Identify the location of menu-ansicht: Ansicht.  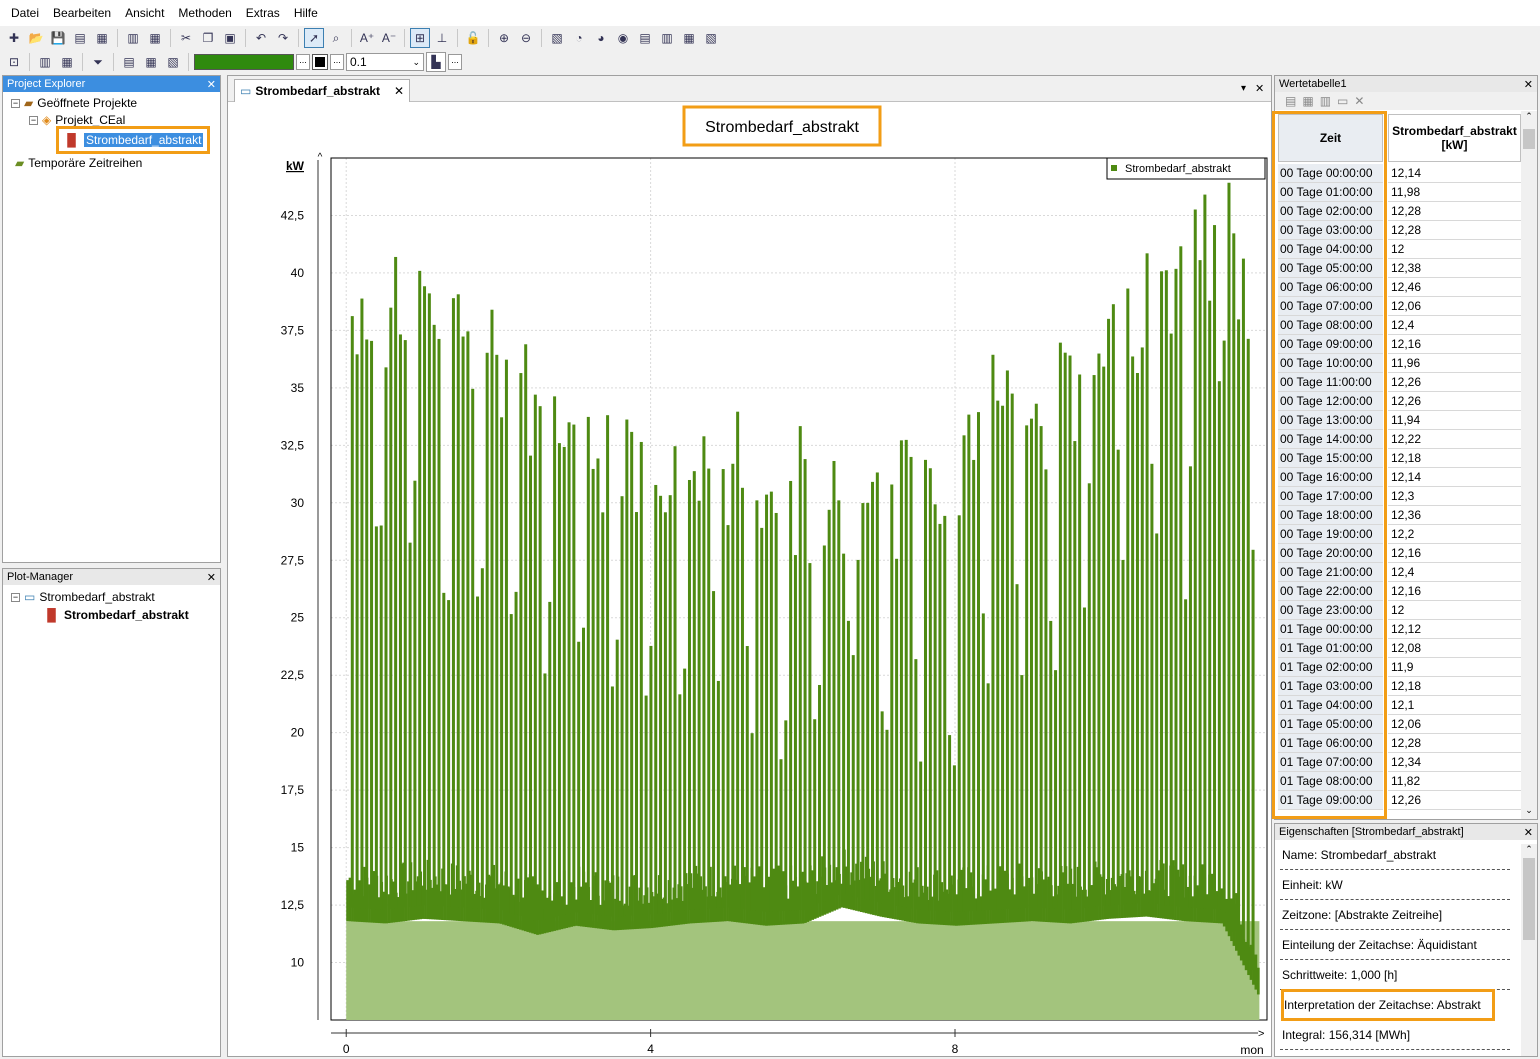
(144, 13).